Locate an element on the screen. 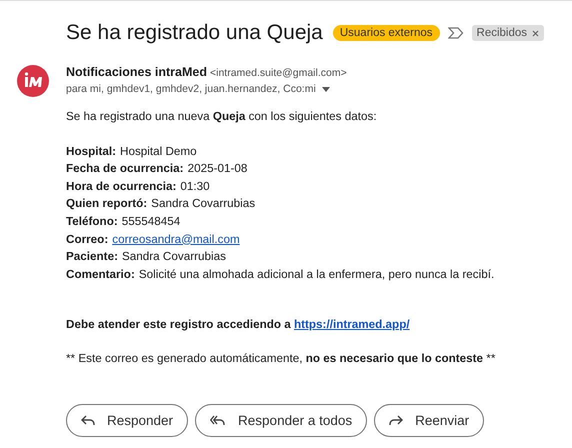 This screenshot has width=572, height=448. footer-note: ** Este correo es generado automáticamente, no es necesario que lo conteste ** is located at coordinates (281, 358).